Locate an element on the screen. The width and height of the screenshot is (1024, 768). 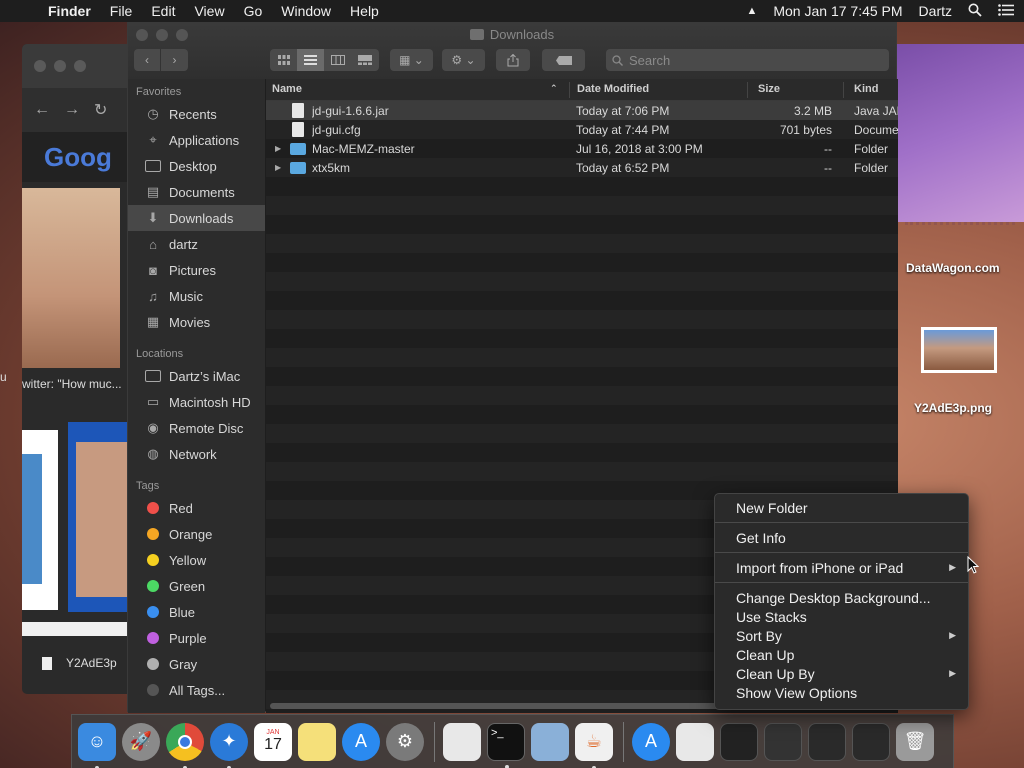
document-stack-icon is located at coordinates (695, 741).